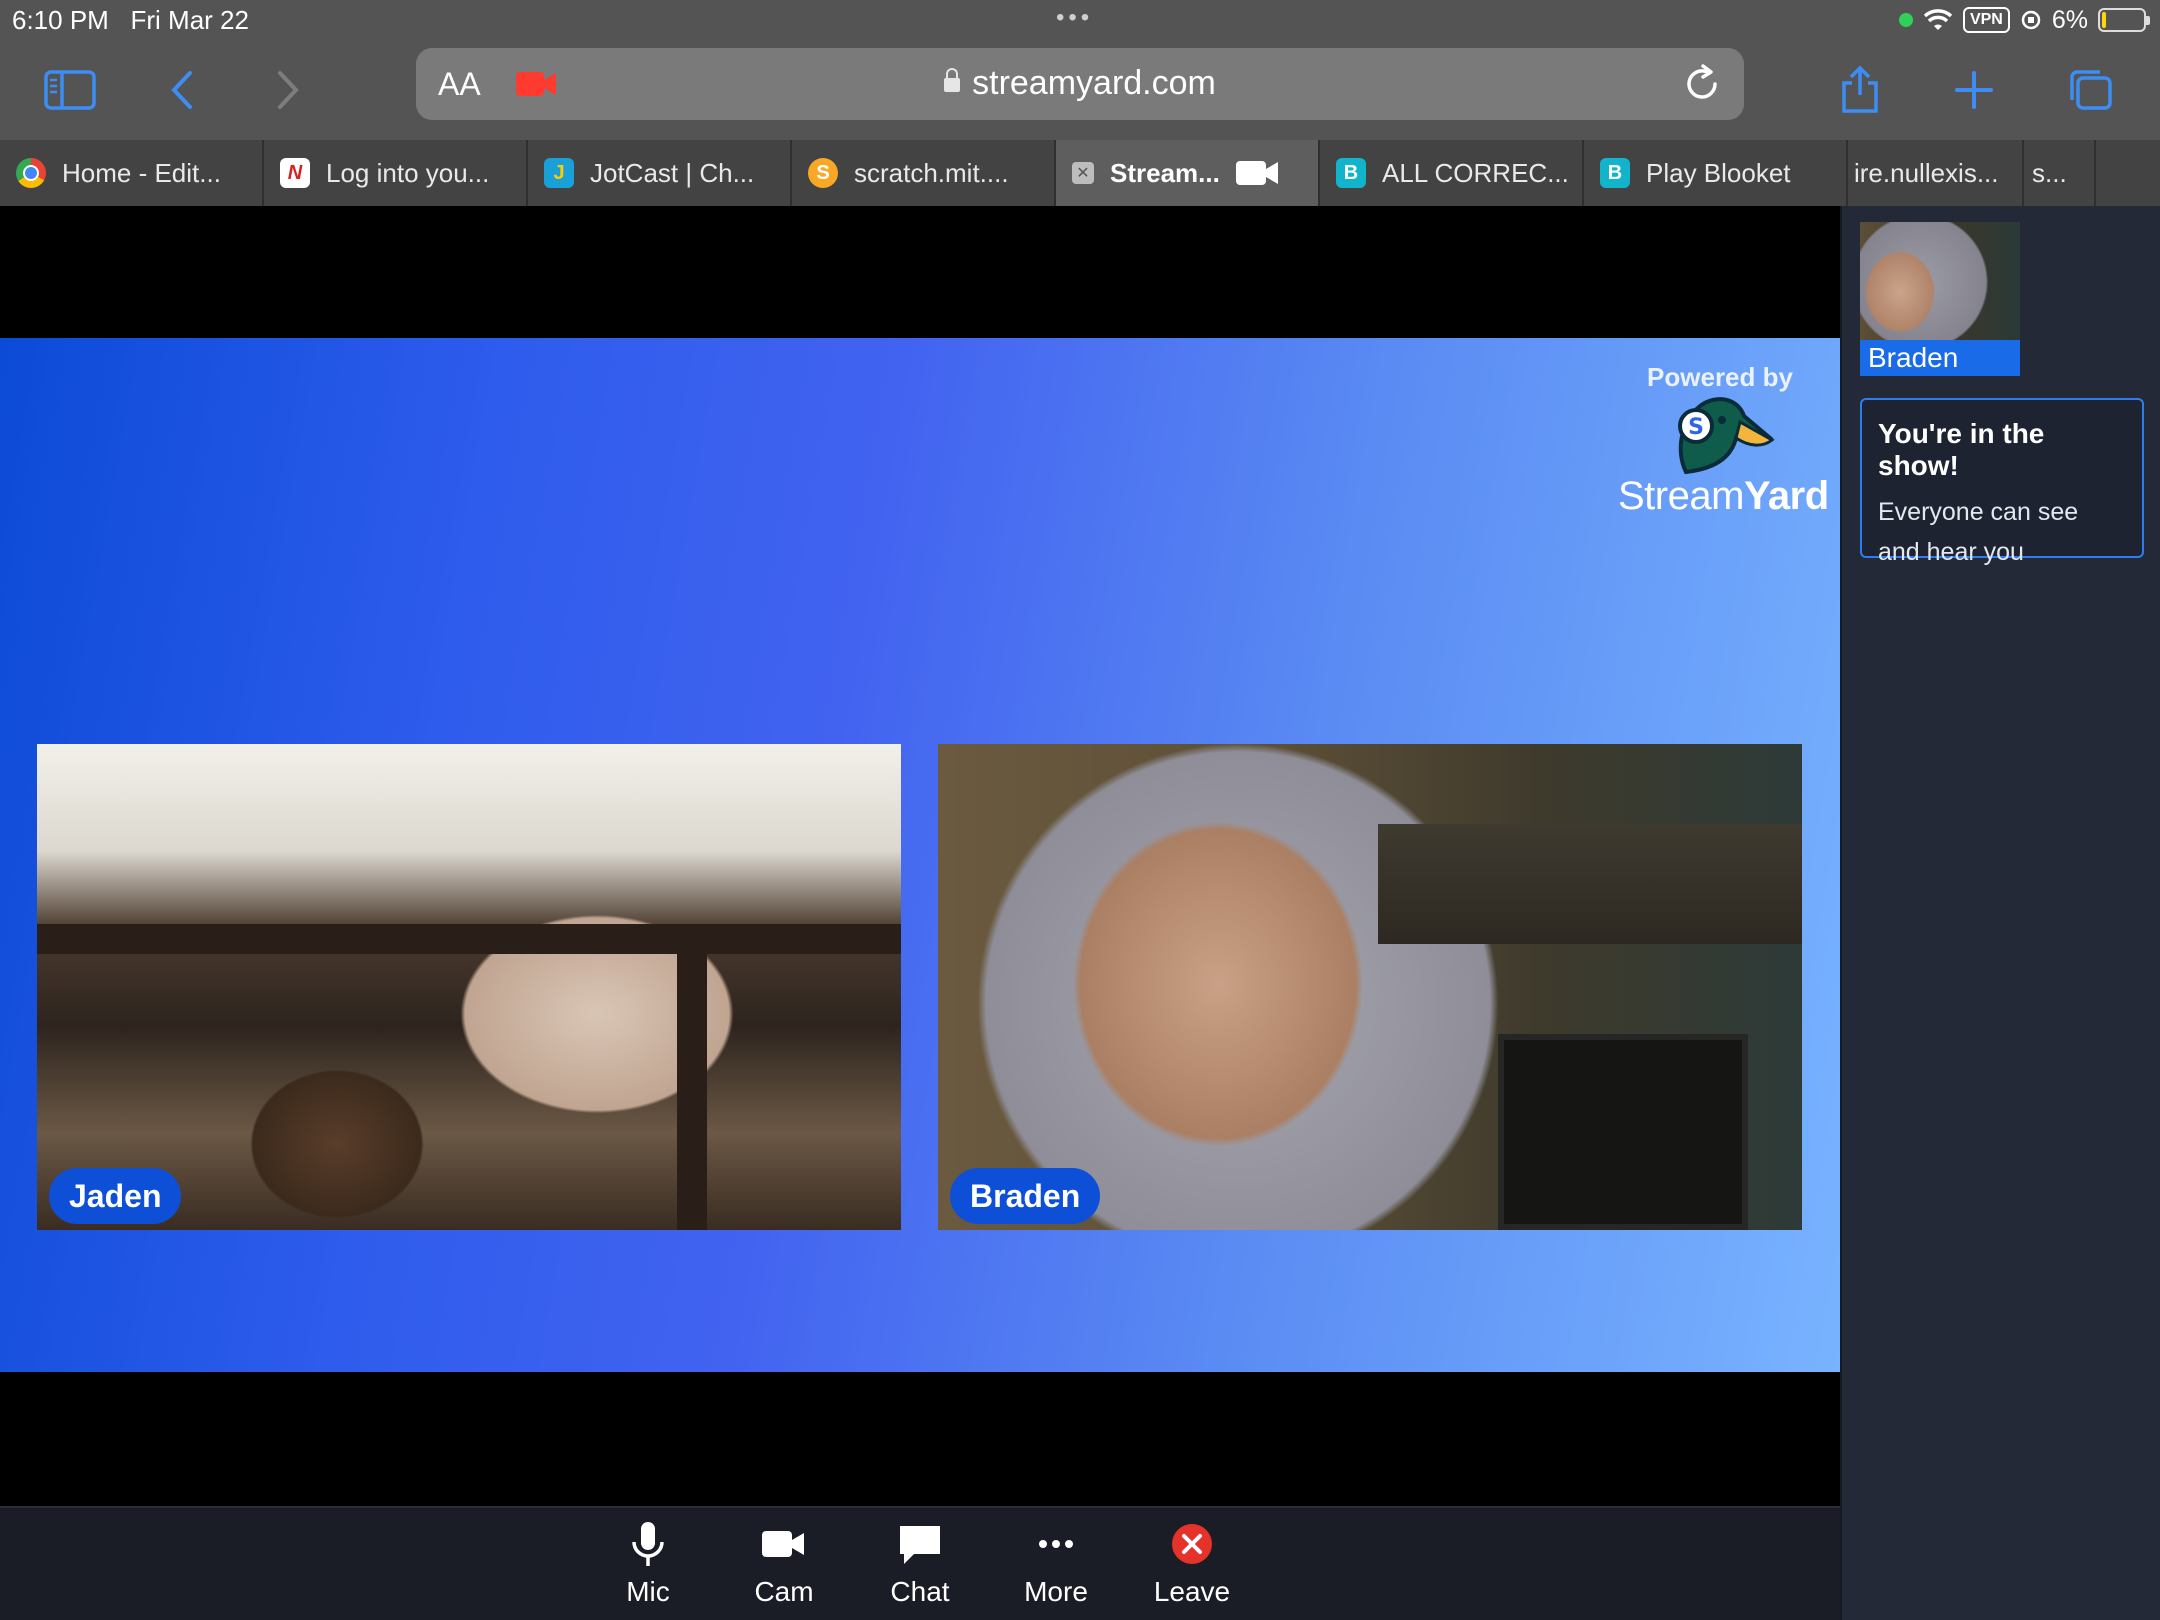 The image size is (2160, 1620). What do you see at coordinates (784, 1563) in the screenshot?
I see `cam-button: Cam` at bounding box center [784, 1563].